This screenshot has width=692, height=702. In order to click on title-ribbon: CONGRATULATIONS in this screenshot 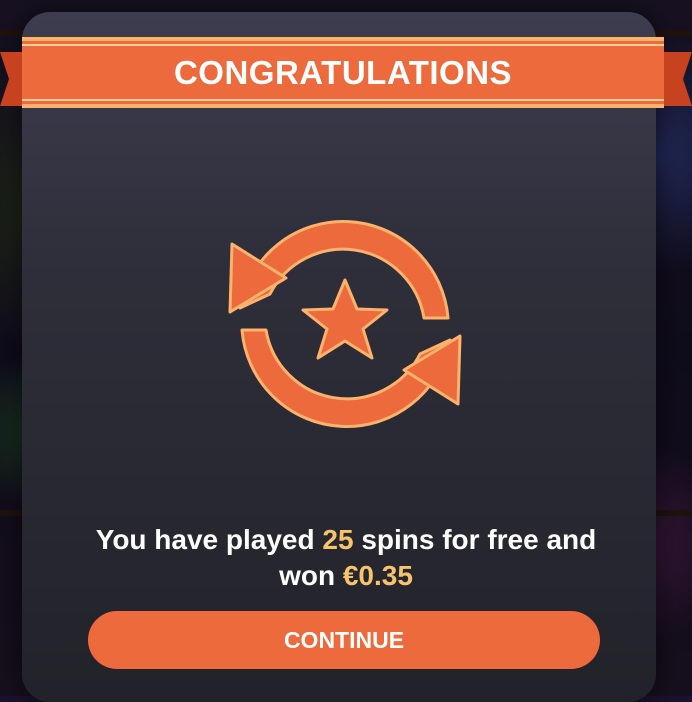, I will do `click(343, 72)`.